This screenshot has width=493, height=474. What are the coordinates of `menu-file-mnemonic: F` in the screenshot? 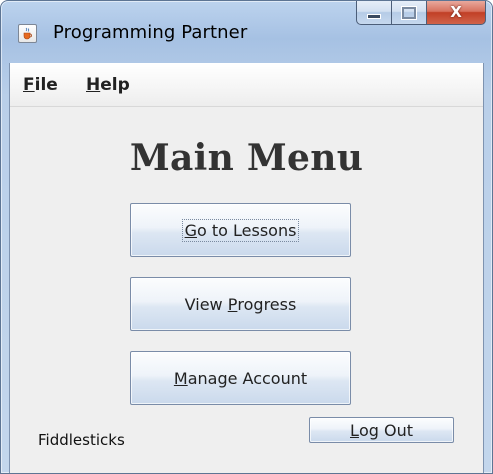 It's located at (29, 85).